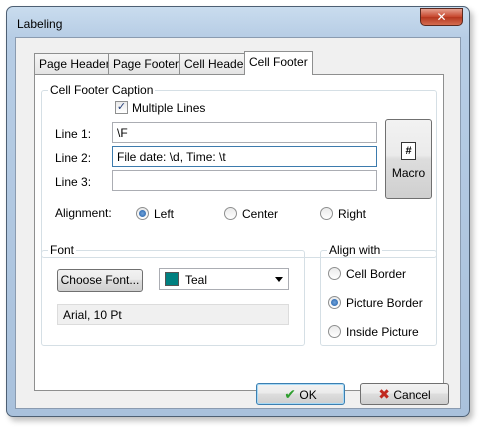 Image resolution: width=488 pixels, height=435 pixels. What do you see at coordinates (230, 213) in the screenshot?
I see `align-center-radio` at bounding box center [230, 213].